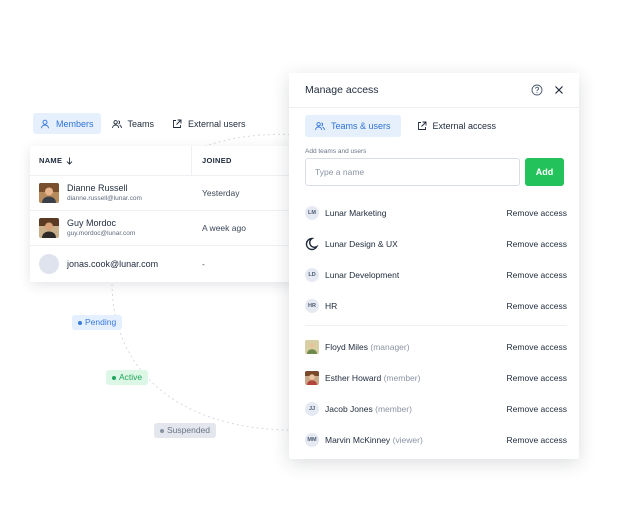 This screenshot has height=505, width=628. Describe the element at coordinates (312, 439) in the screenshot. I see `user-avatar: MM` at that location.